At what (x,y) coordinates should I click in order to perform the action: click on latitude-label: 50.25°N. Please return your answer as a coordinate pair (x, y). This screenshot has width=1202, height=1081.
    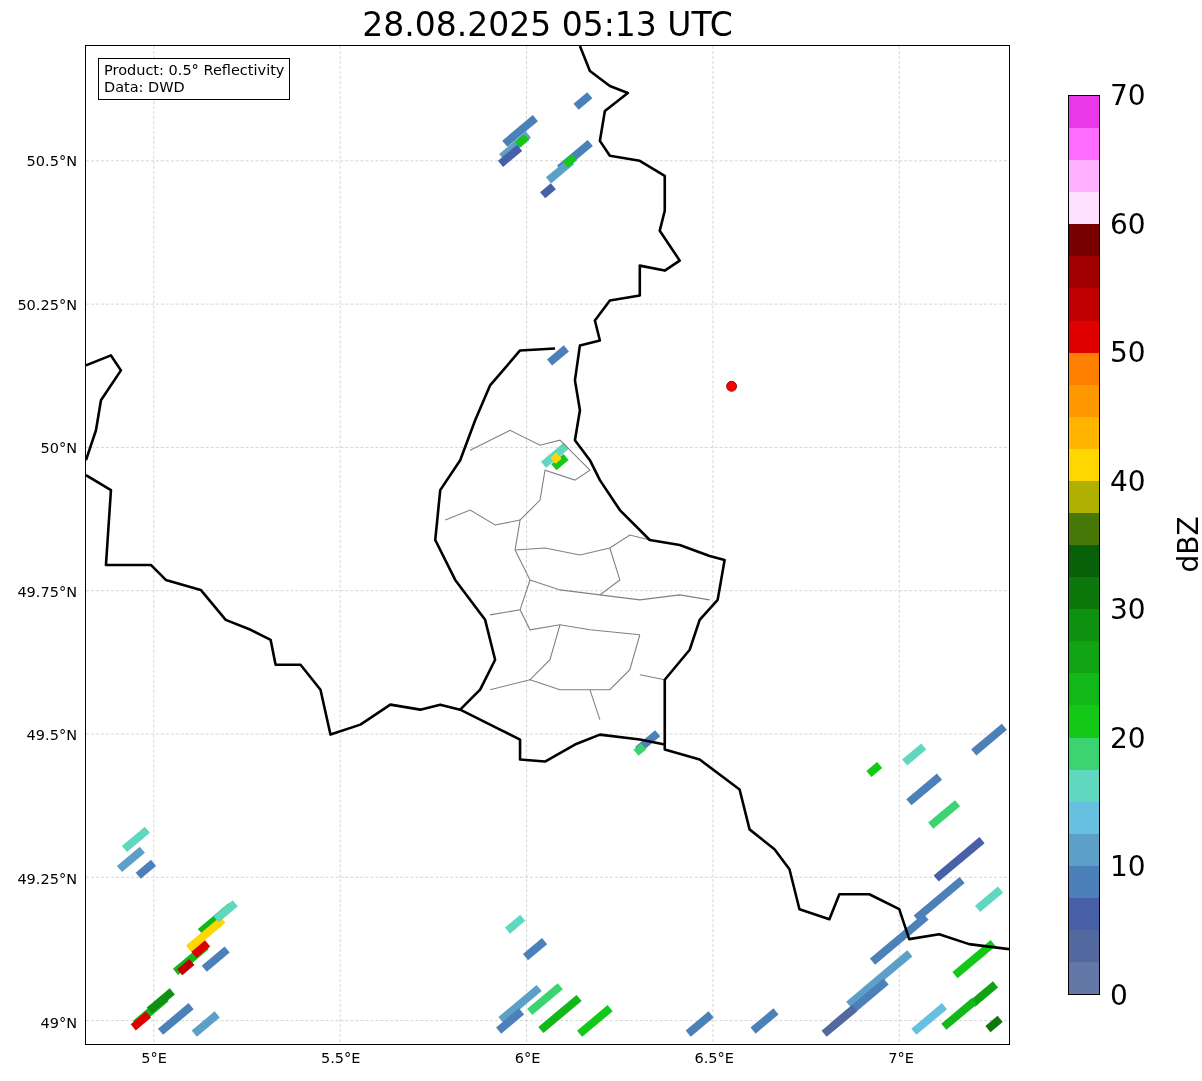
    Looking at the image, I should click on (47, 304).